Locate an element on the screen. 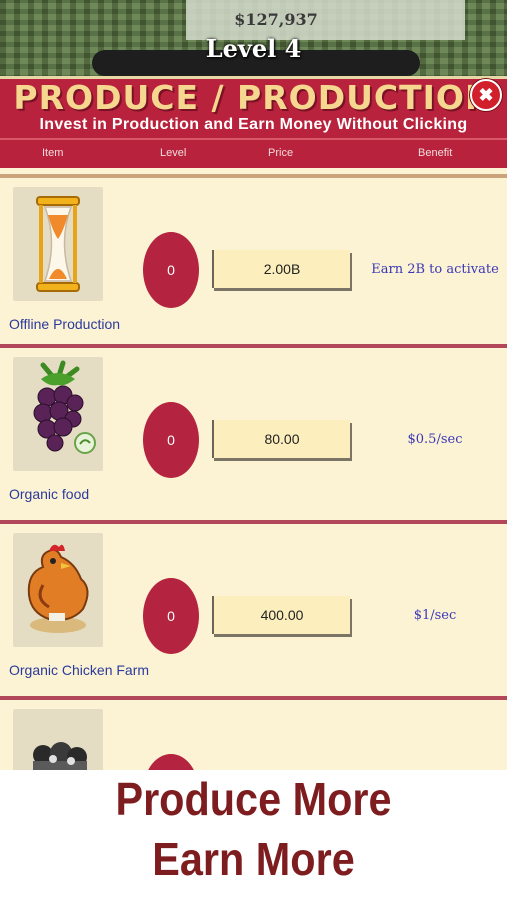 The height and width of the screenshot is (900, 507). item-name: Offline Production is located at coordinates (65, 324).